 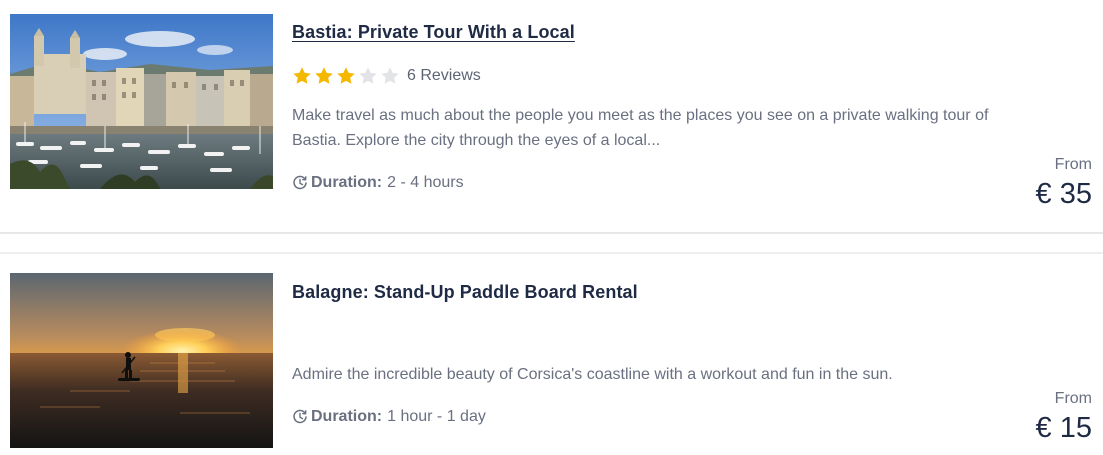 I want to click on listing-duration: Duration: 2 - 4 hours, so click(x=378, y=183).